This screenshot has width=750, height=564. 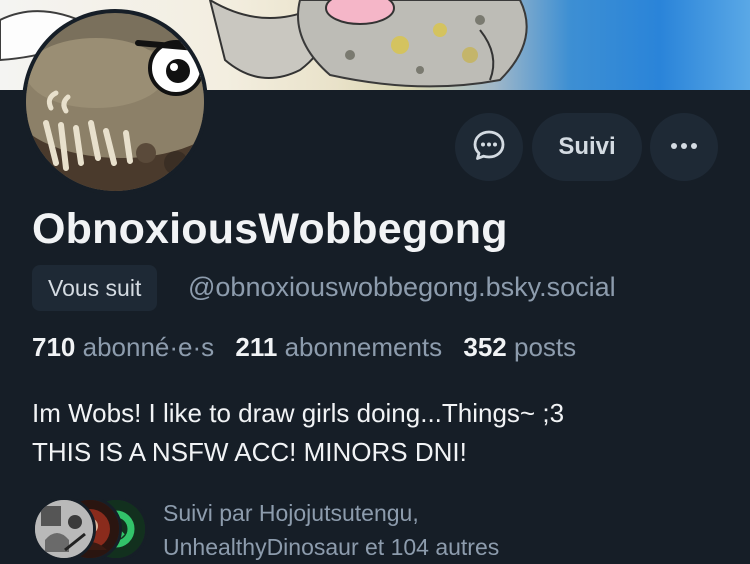 I want to click on following-stat: 211 abonnements, so click(x=338, y=347).